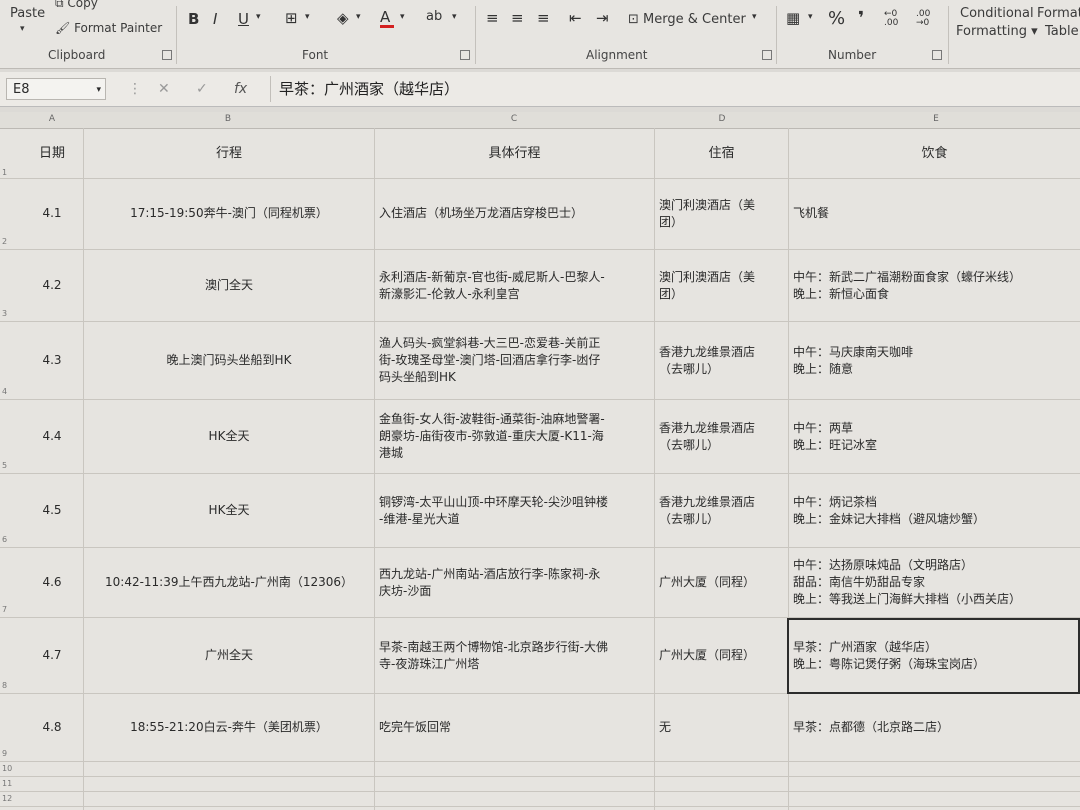  Describe the element at coordinates (514, 285) in the screenshot. I see `cell-detail: 永利酒店-新葡京-官也街-威尼斯人-巴黎人- 新濠影汇-伦敦人-永利皇宫` at that location.